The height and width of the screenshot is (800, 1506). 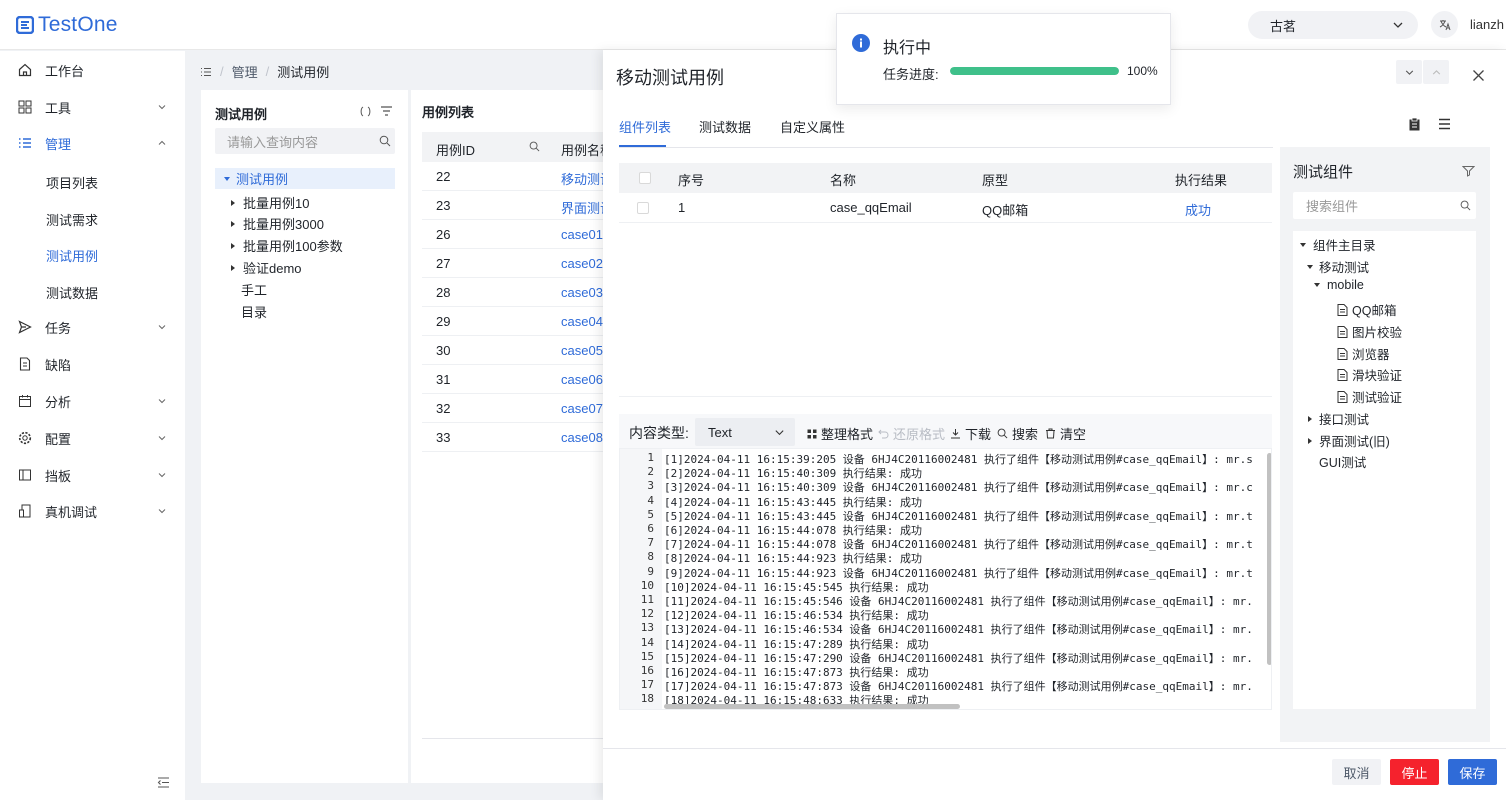 What do you see at coordinates (245, 71) in the screenshot?
I see `breadcrumb-item: 管理` at bounding box center [245, 71].